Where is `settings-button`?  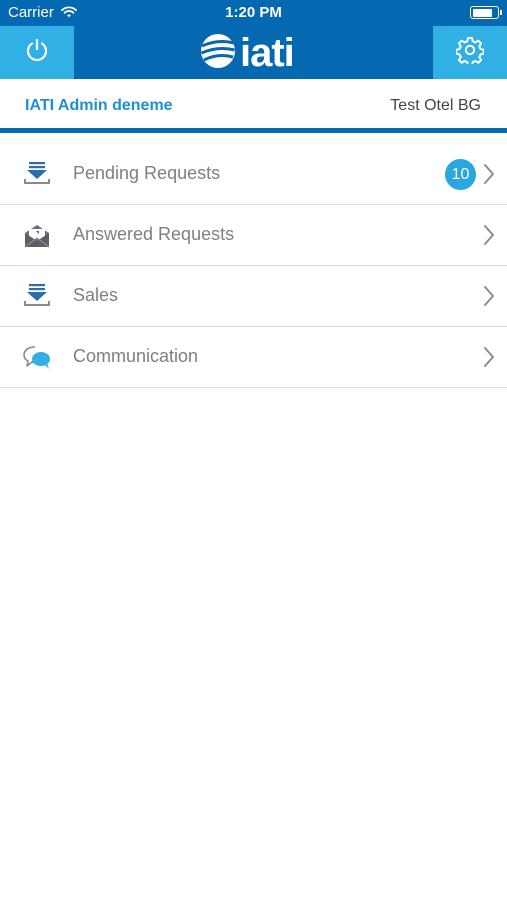 settings-button is located at coordinates (470, 52).